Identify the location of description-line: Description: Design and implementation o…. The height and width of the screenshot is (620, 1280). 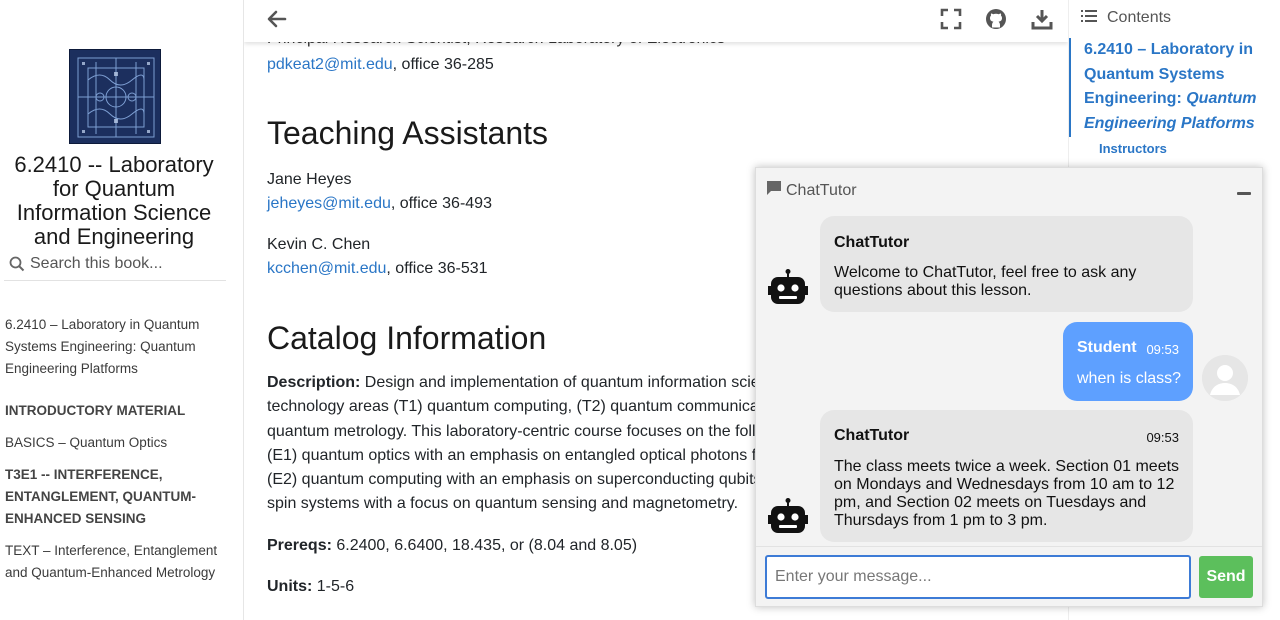
(526, 382).